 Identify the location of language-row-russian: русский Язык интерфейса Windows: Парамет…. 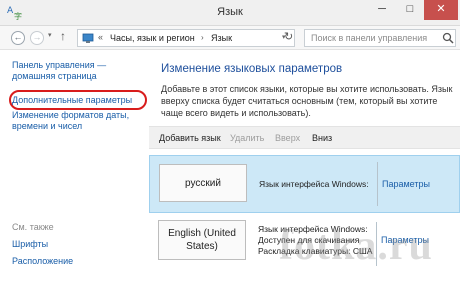
(304, 184).